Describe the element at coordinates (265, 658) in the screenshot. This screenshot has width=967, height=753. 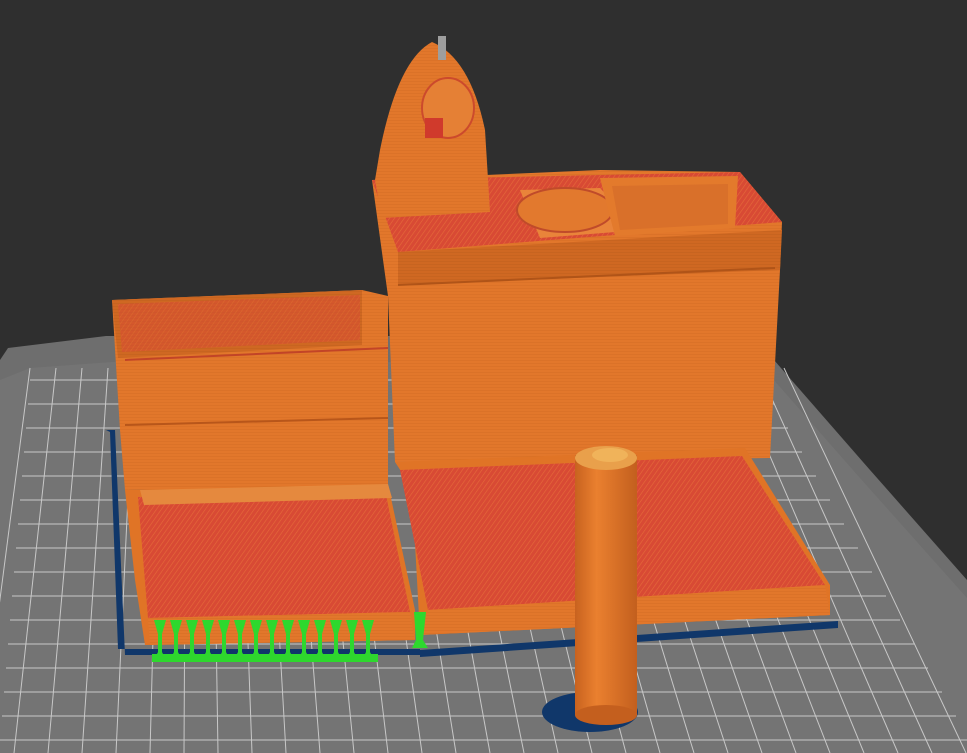
I see `support-base` at that location.